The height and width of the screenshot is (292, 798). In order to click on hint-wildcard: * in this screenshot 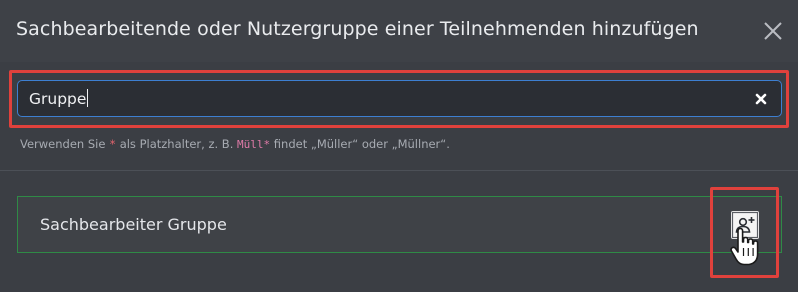, I will do `click(113, 144)`.